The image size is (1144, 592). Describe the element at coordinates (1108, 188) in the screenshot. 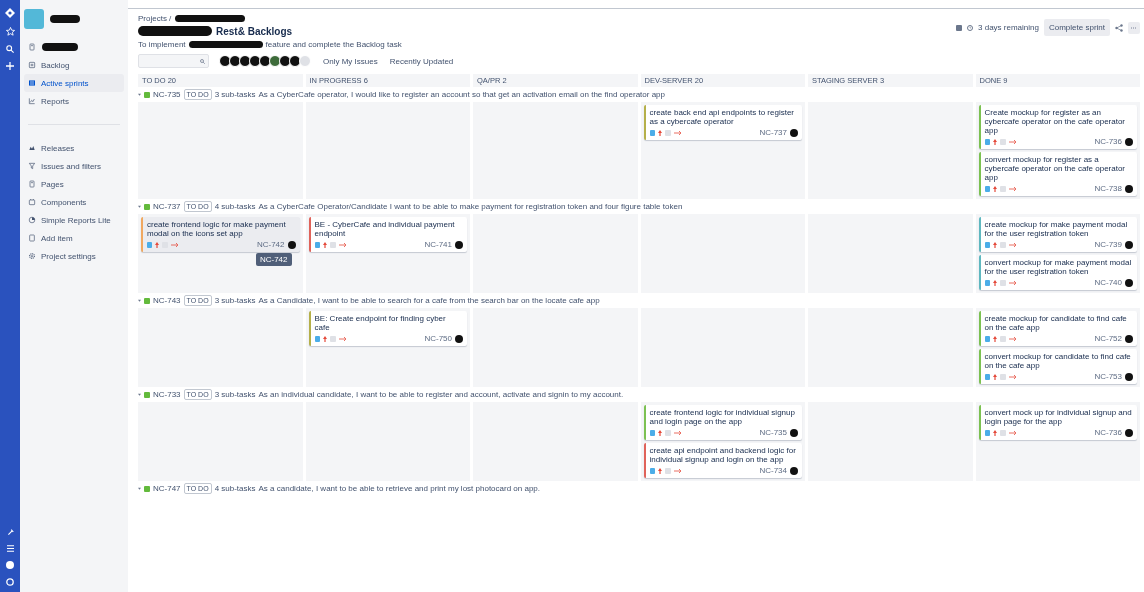

I see `issue-key: NC-738` at that location.